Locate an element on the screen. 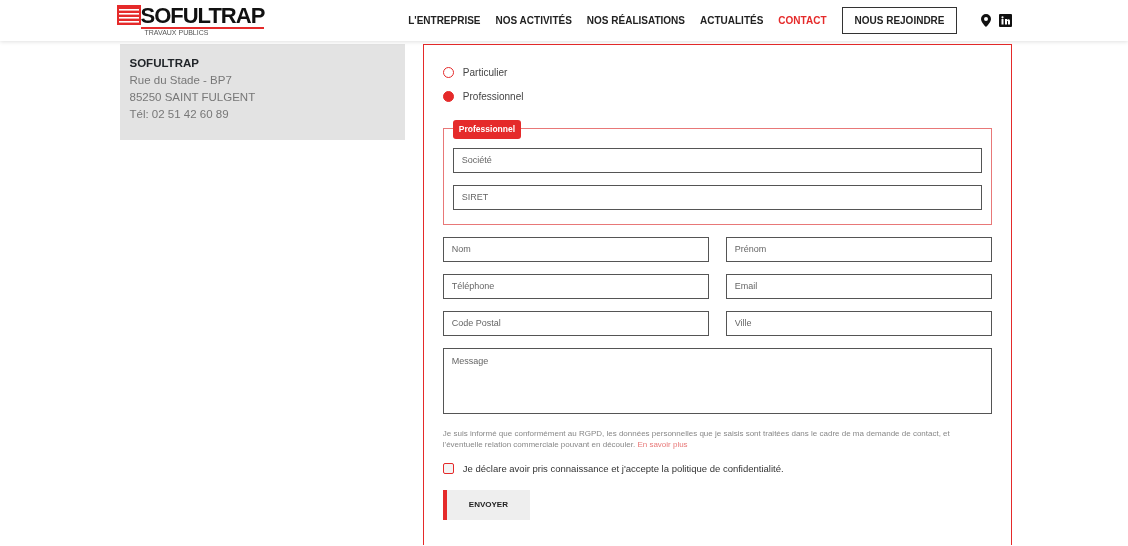  address-line: 85250 SAINT FULGENT is located at coordinates (193, 97).